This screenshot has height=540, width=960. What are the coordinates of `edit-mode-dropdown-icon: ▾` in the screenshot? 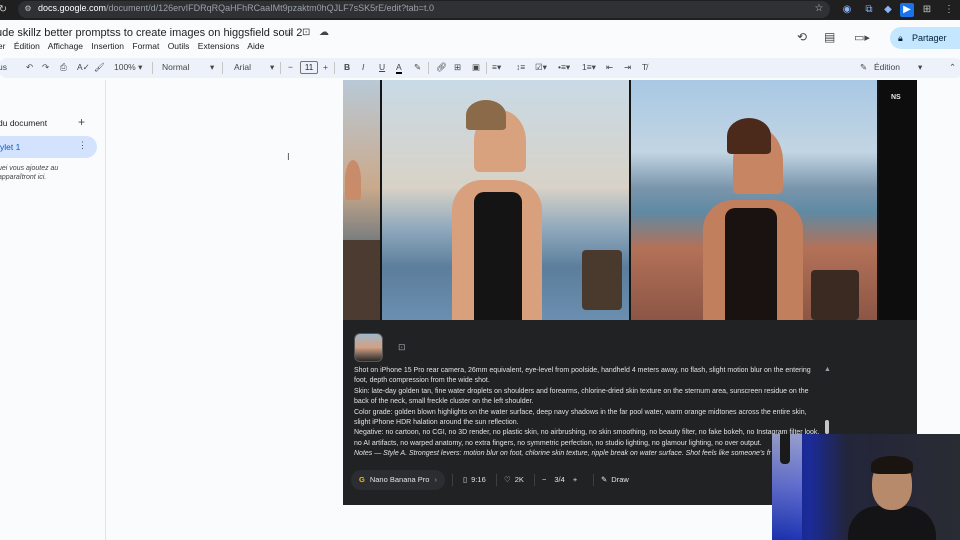 It's located at (920, 67).